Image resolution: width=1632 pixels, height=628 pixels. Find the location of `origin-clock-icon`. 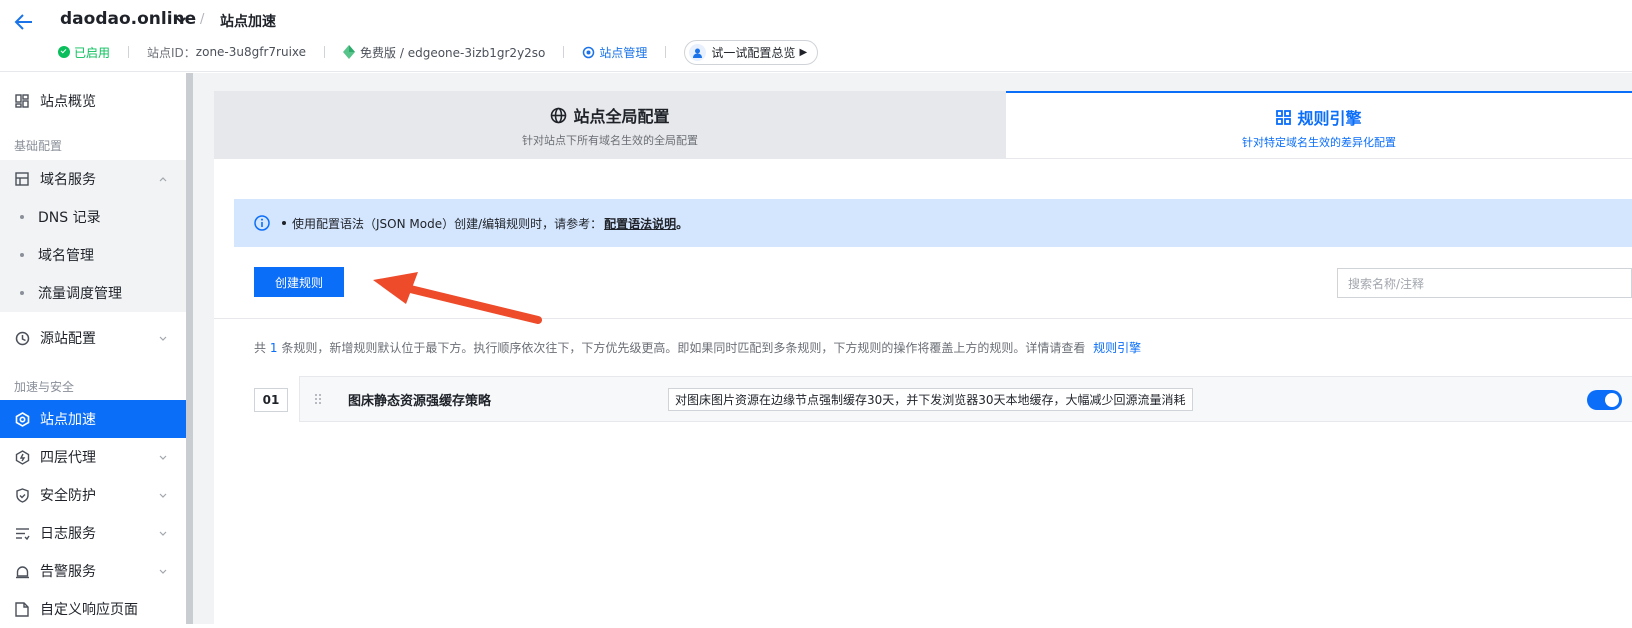

origin-clock-icon is located at coordinates (22, 338).